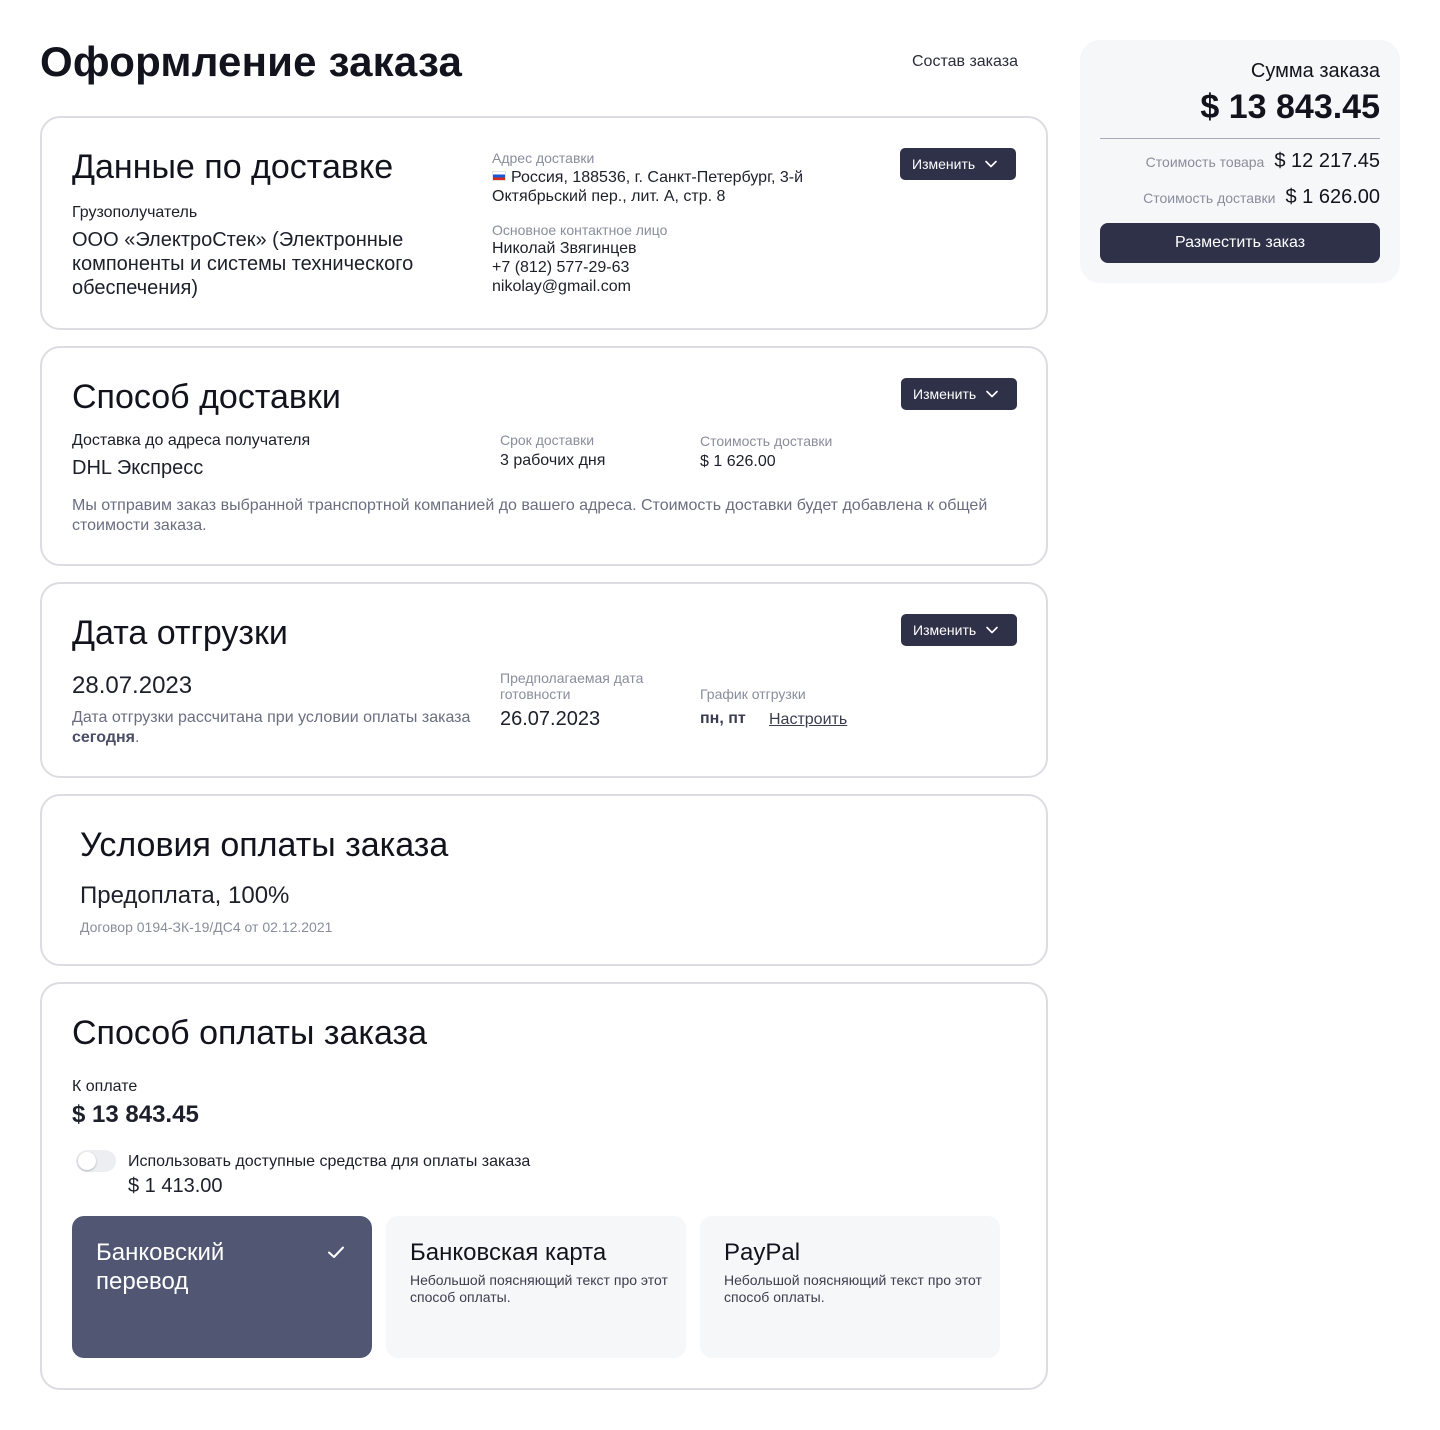  I want to click on shipment-schedule-value: пн, пт, so click(723, 718).